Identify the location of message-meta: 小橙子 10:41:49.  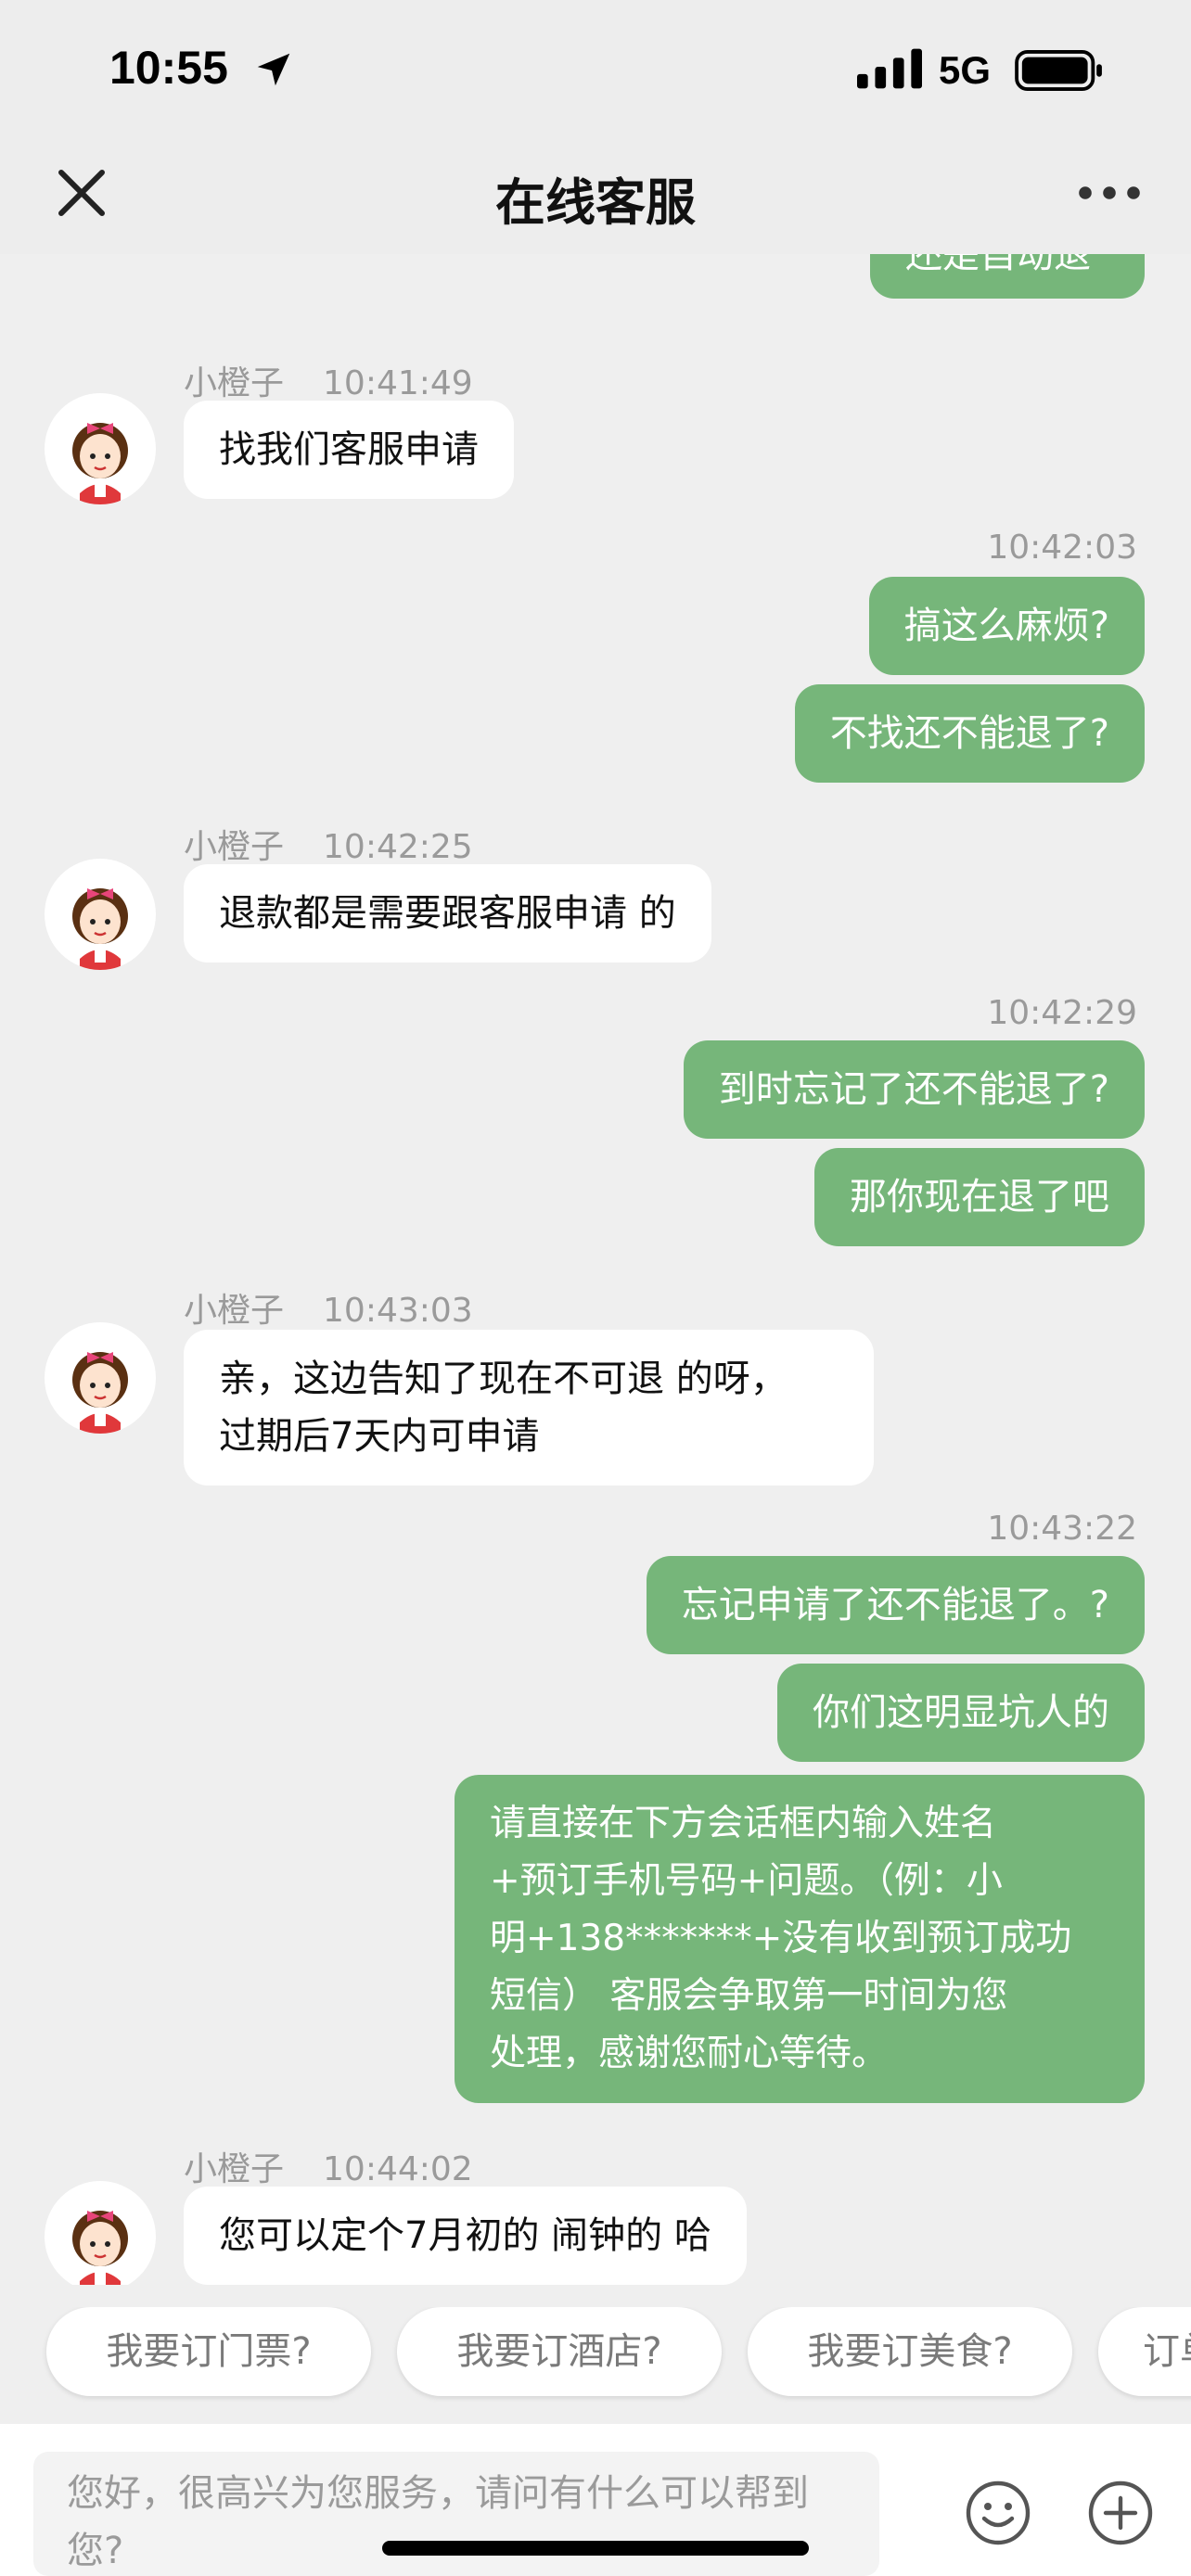
(328, 380).